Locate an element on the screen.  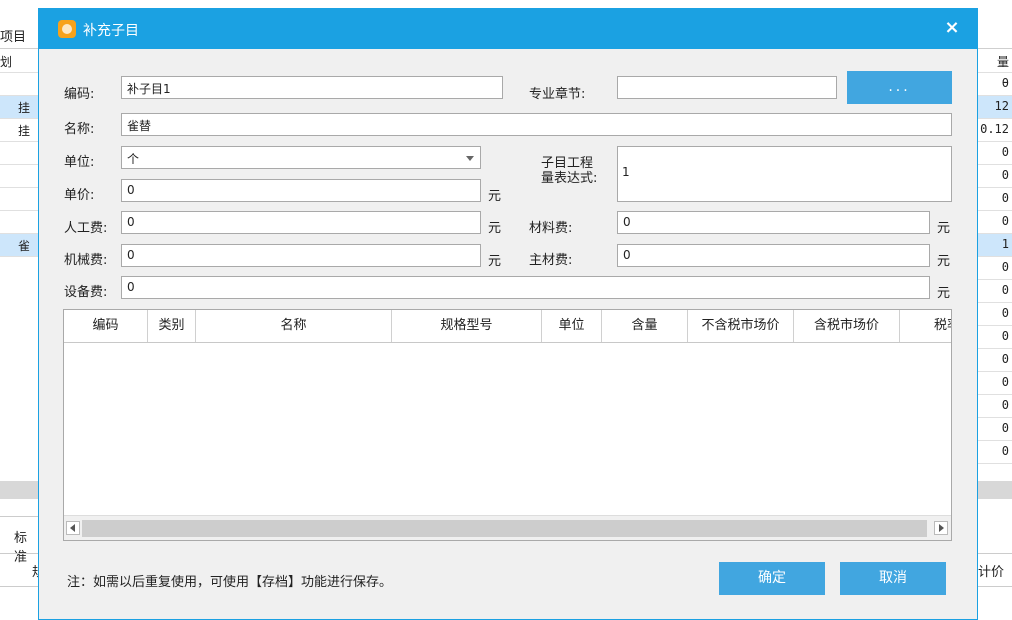
labor-unit: 元 is located at coordinates (495, 228).